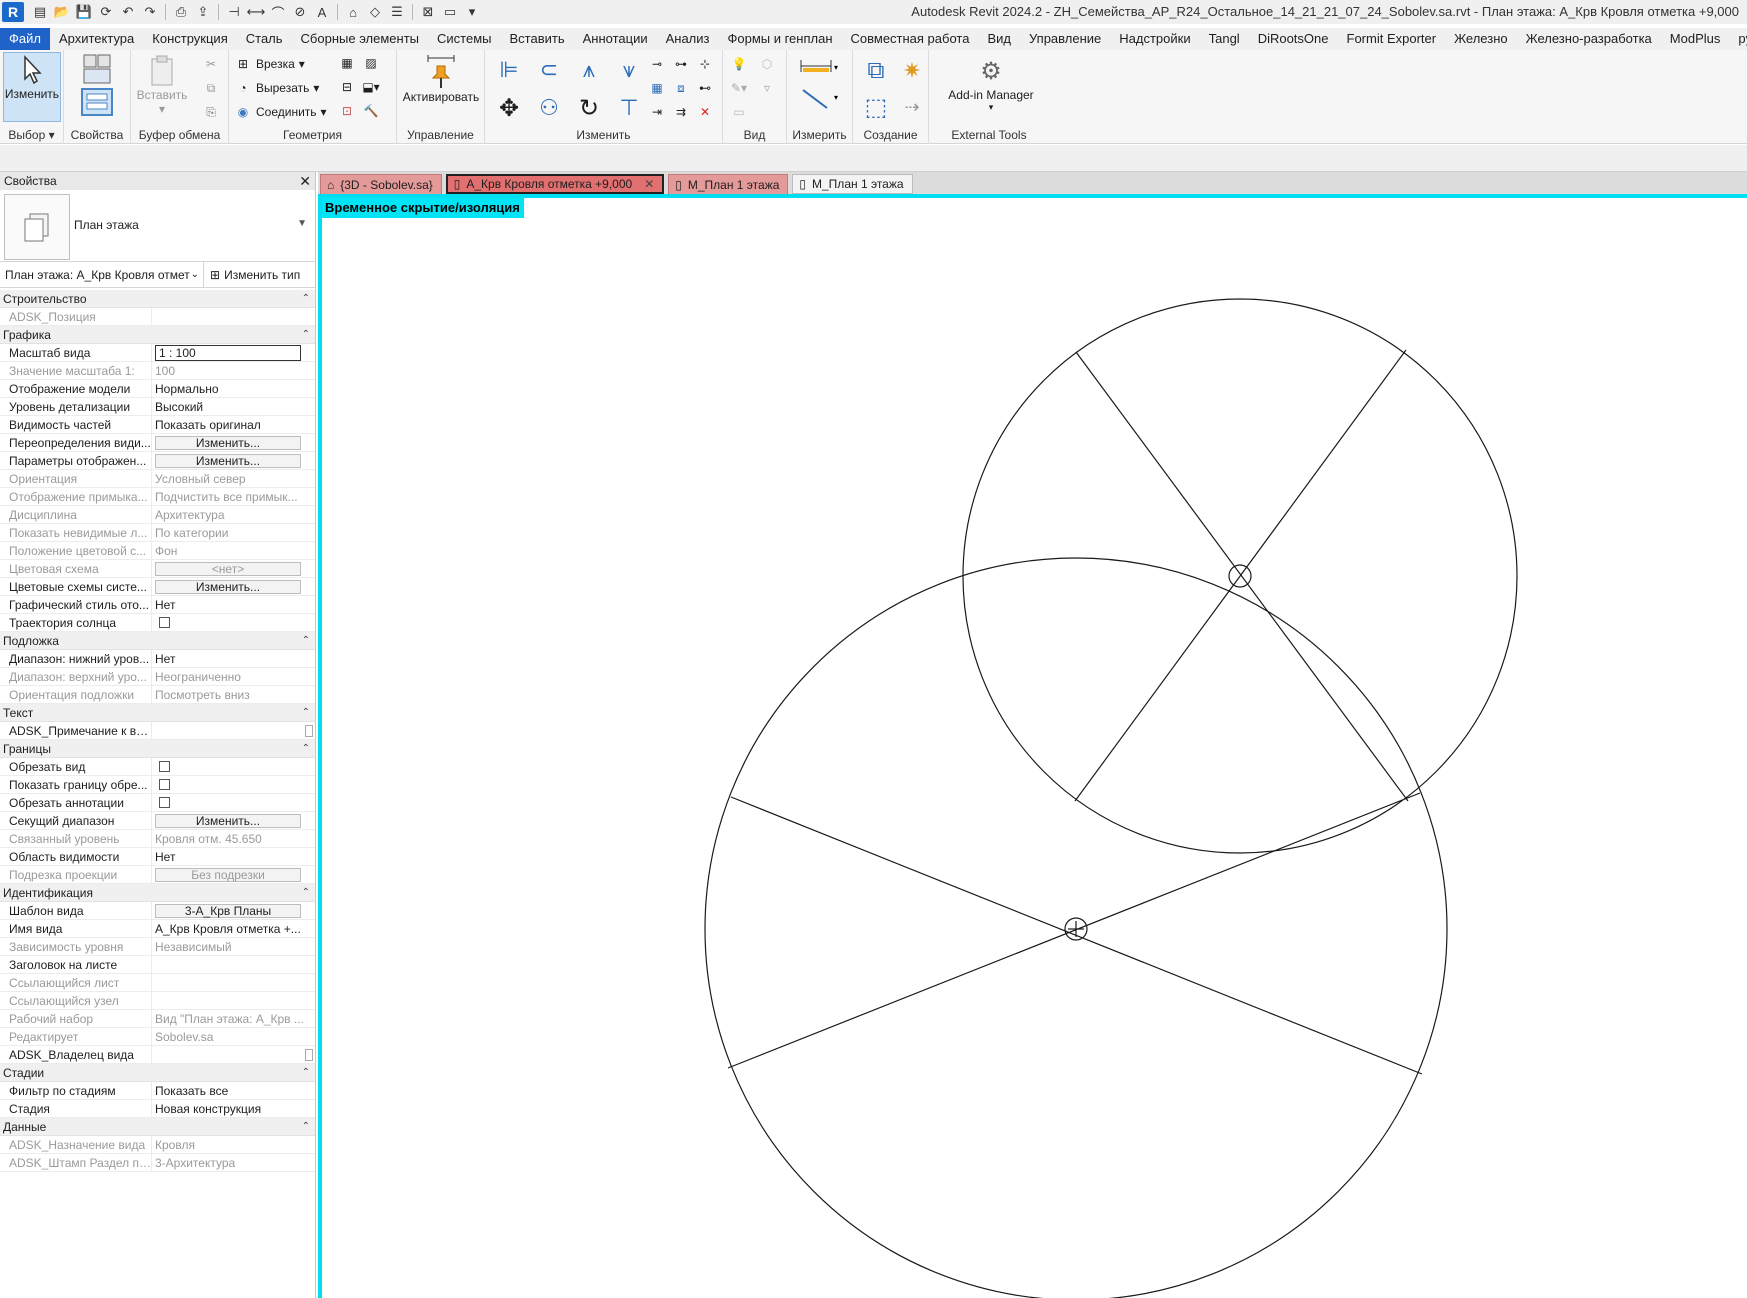 Image resolution: width=1747 pixels, height=1298 pixels. I want to click on undo-icon: ↶, so click(128, 12).